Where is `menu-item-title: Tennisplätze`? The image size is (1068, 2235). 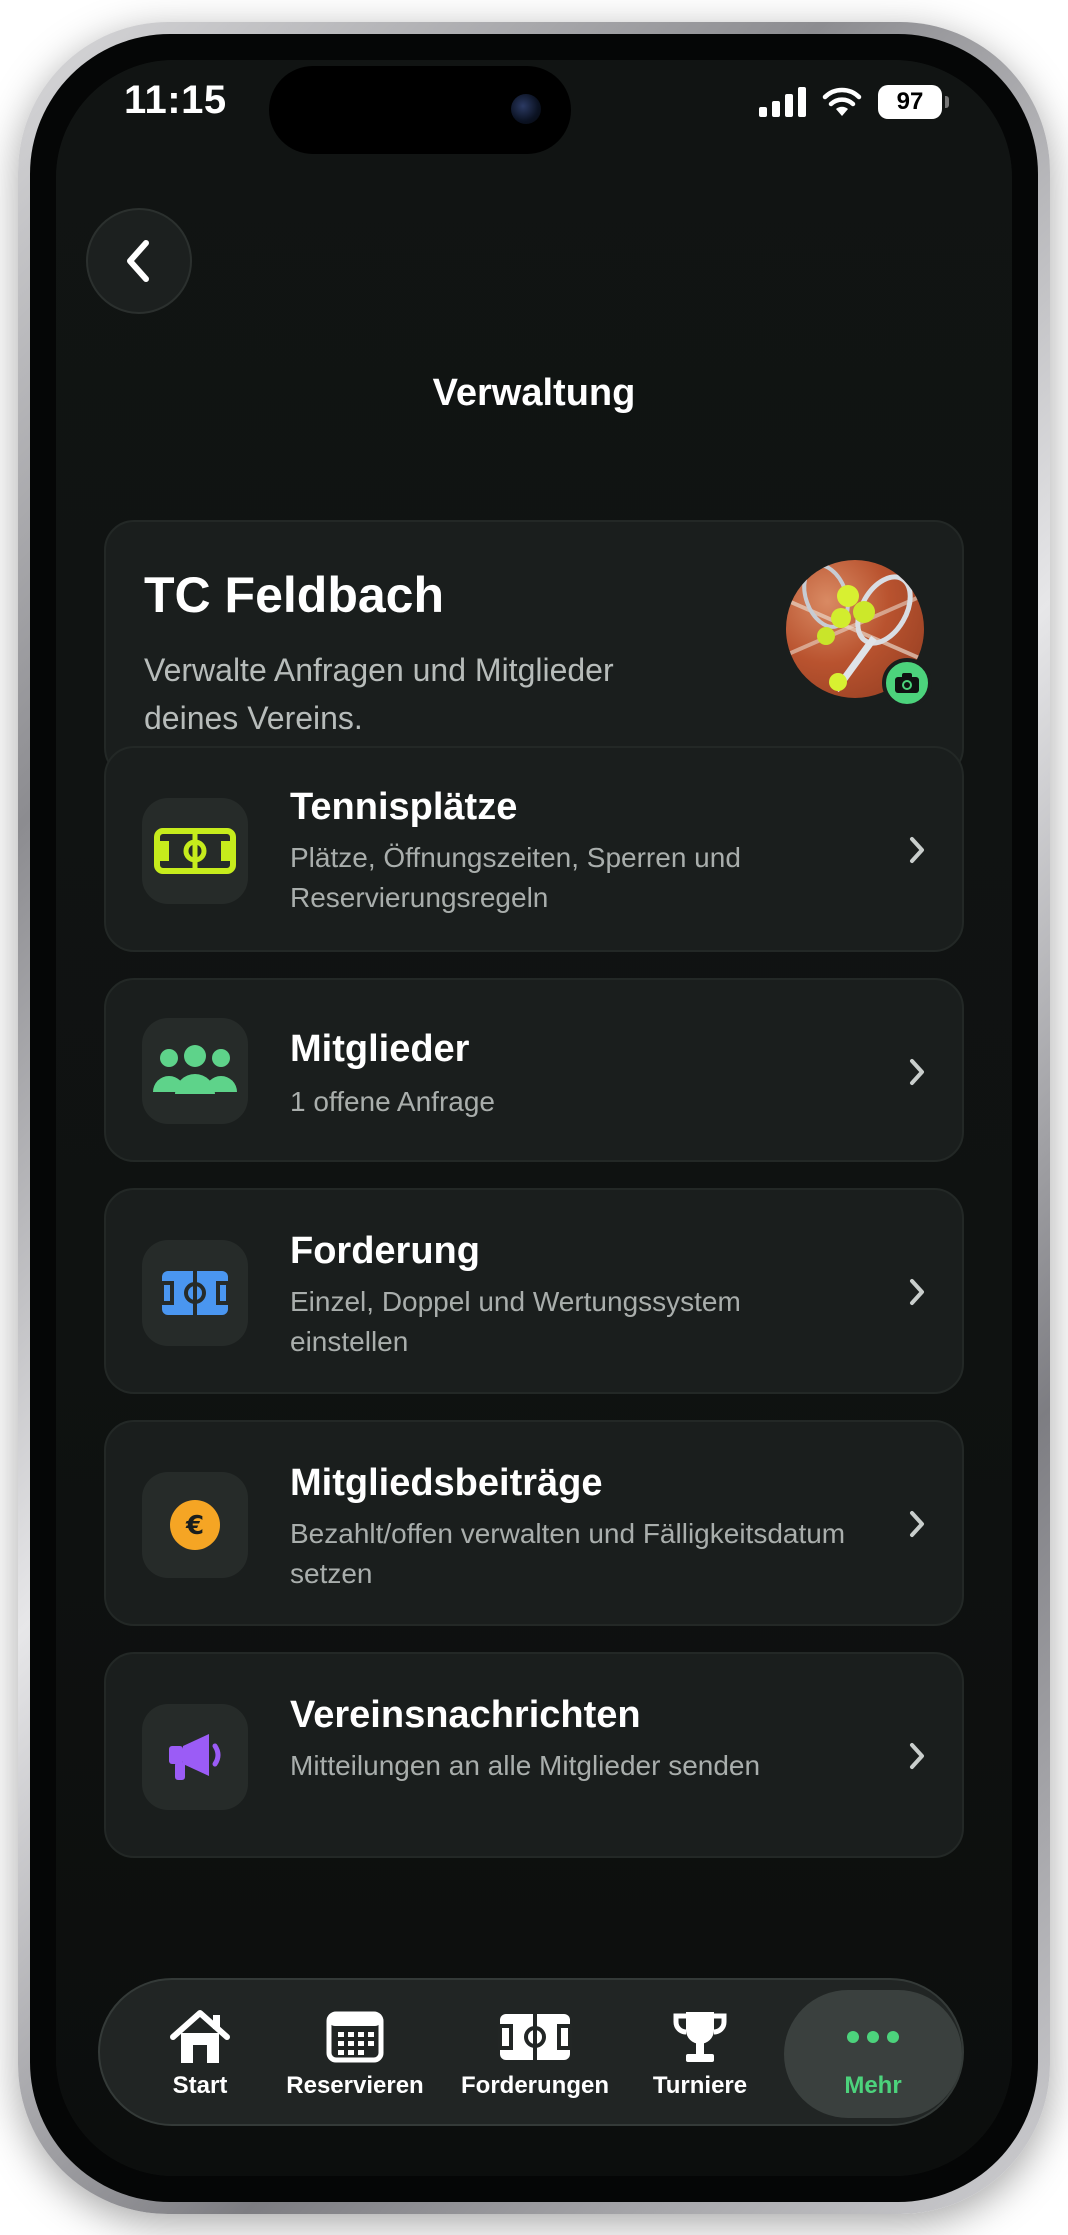 menu-item-title: Tennisplätze is located at coordinates (404, 807).